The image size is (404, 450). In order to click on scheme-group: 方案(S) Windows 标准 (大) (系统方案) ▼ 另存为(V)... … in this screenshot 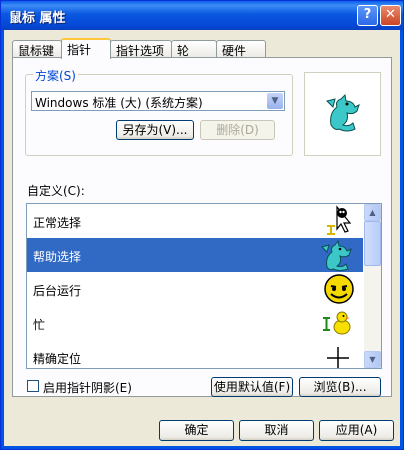, I will do `click(159, 111)`.